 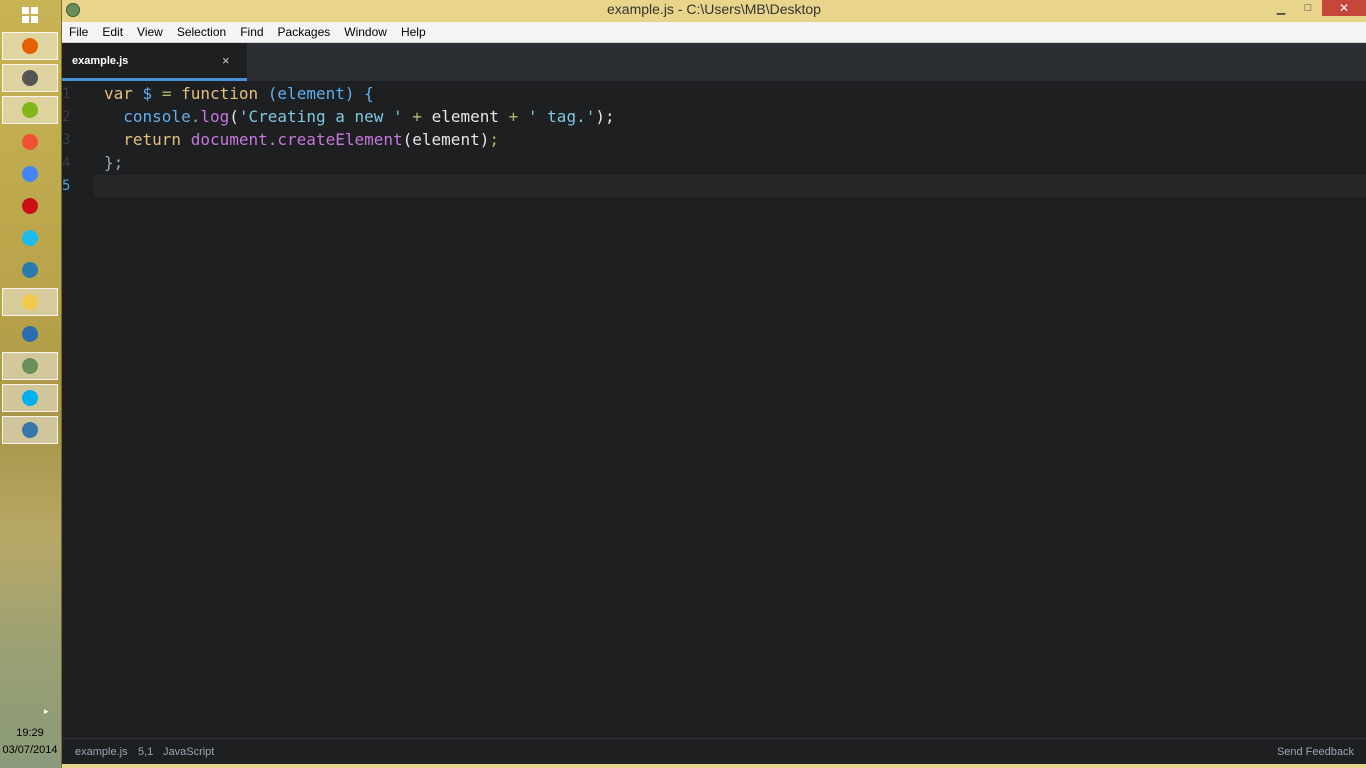 I want to click on firefox-icon, so click(x=30, y=46).